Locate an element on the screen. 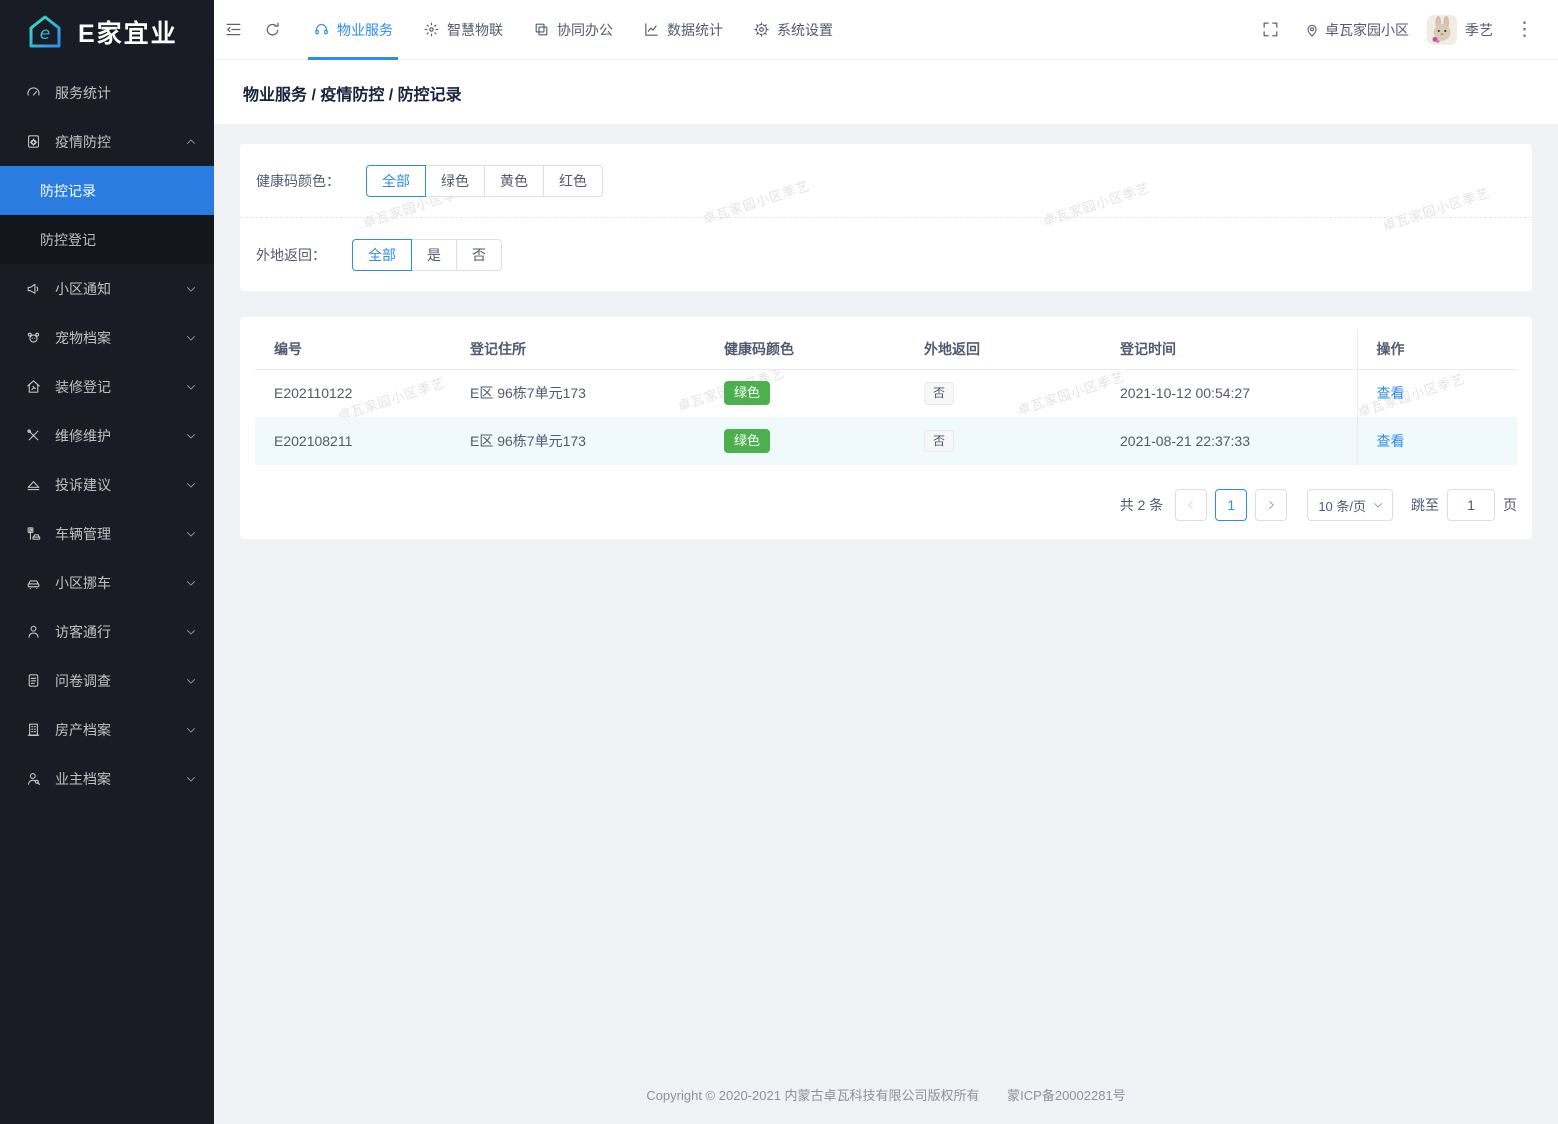  megaphone-icon is located at coordinates (33, 288).